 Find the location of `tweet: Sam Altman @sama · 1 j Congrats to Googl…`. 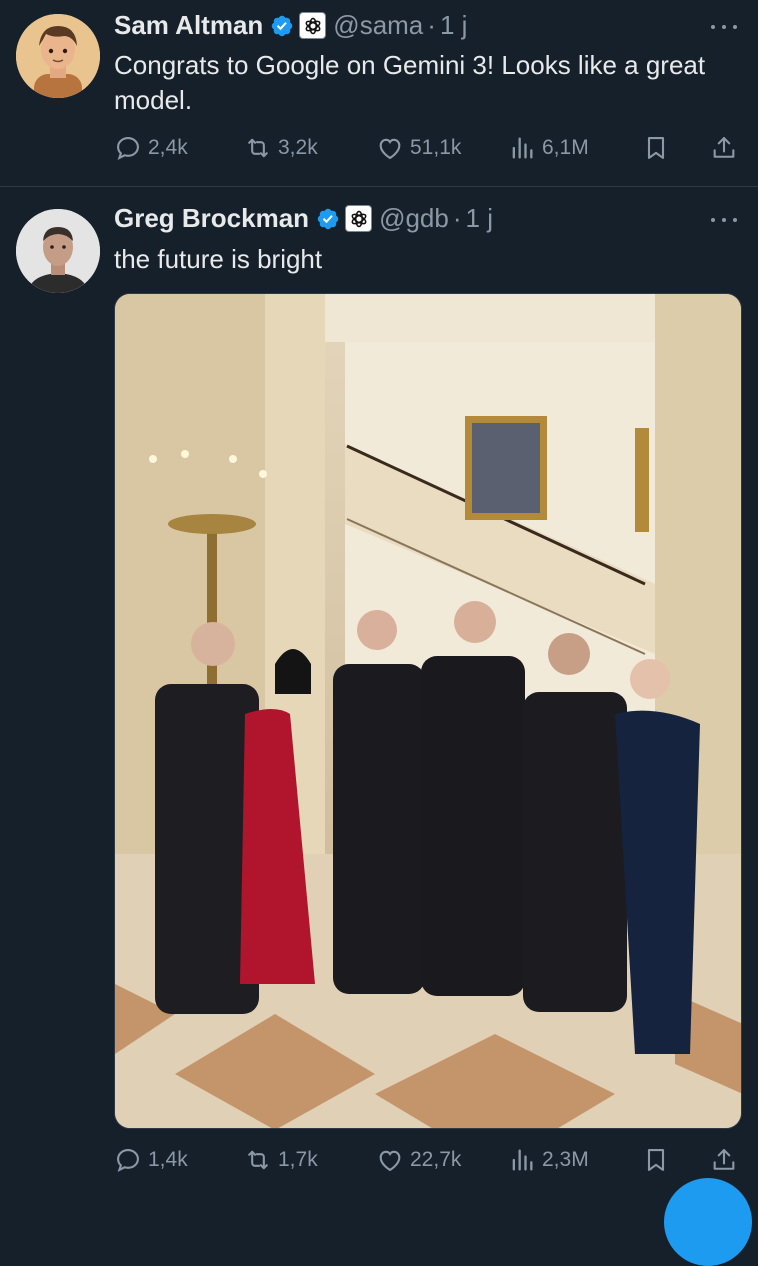

tweet: Sam Altman @sama · 1 j Congrats to Googl… is located at coordinates (379, 93).